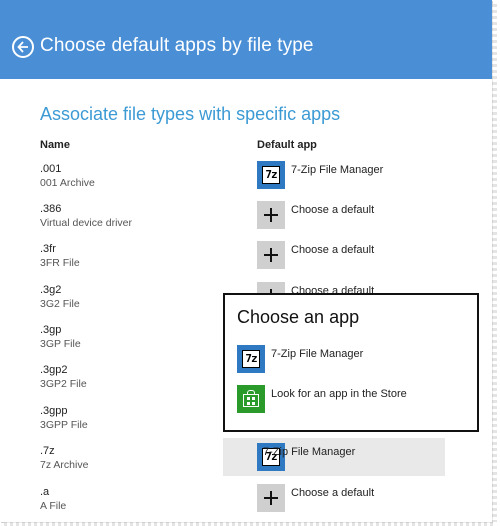 The width and height of the screenshot is (500, 526). What do you see at coordinates (48, 249) in the screenshot?
I see `file-extension: .3fr` at bounding box center [48, 249].